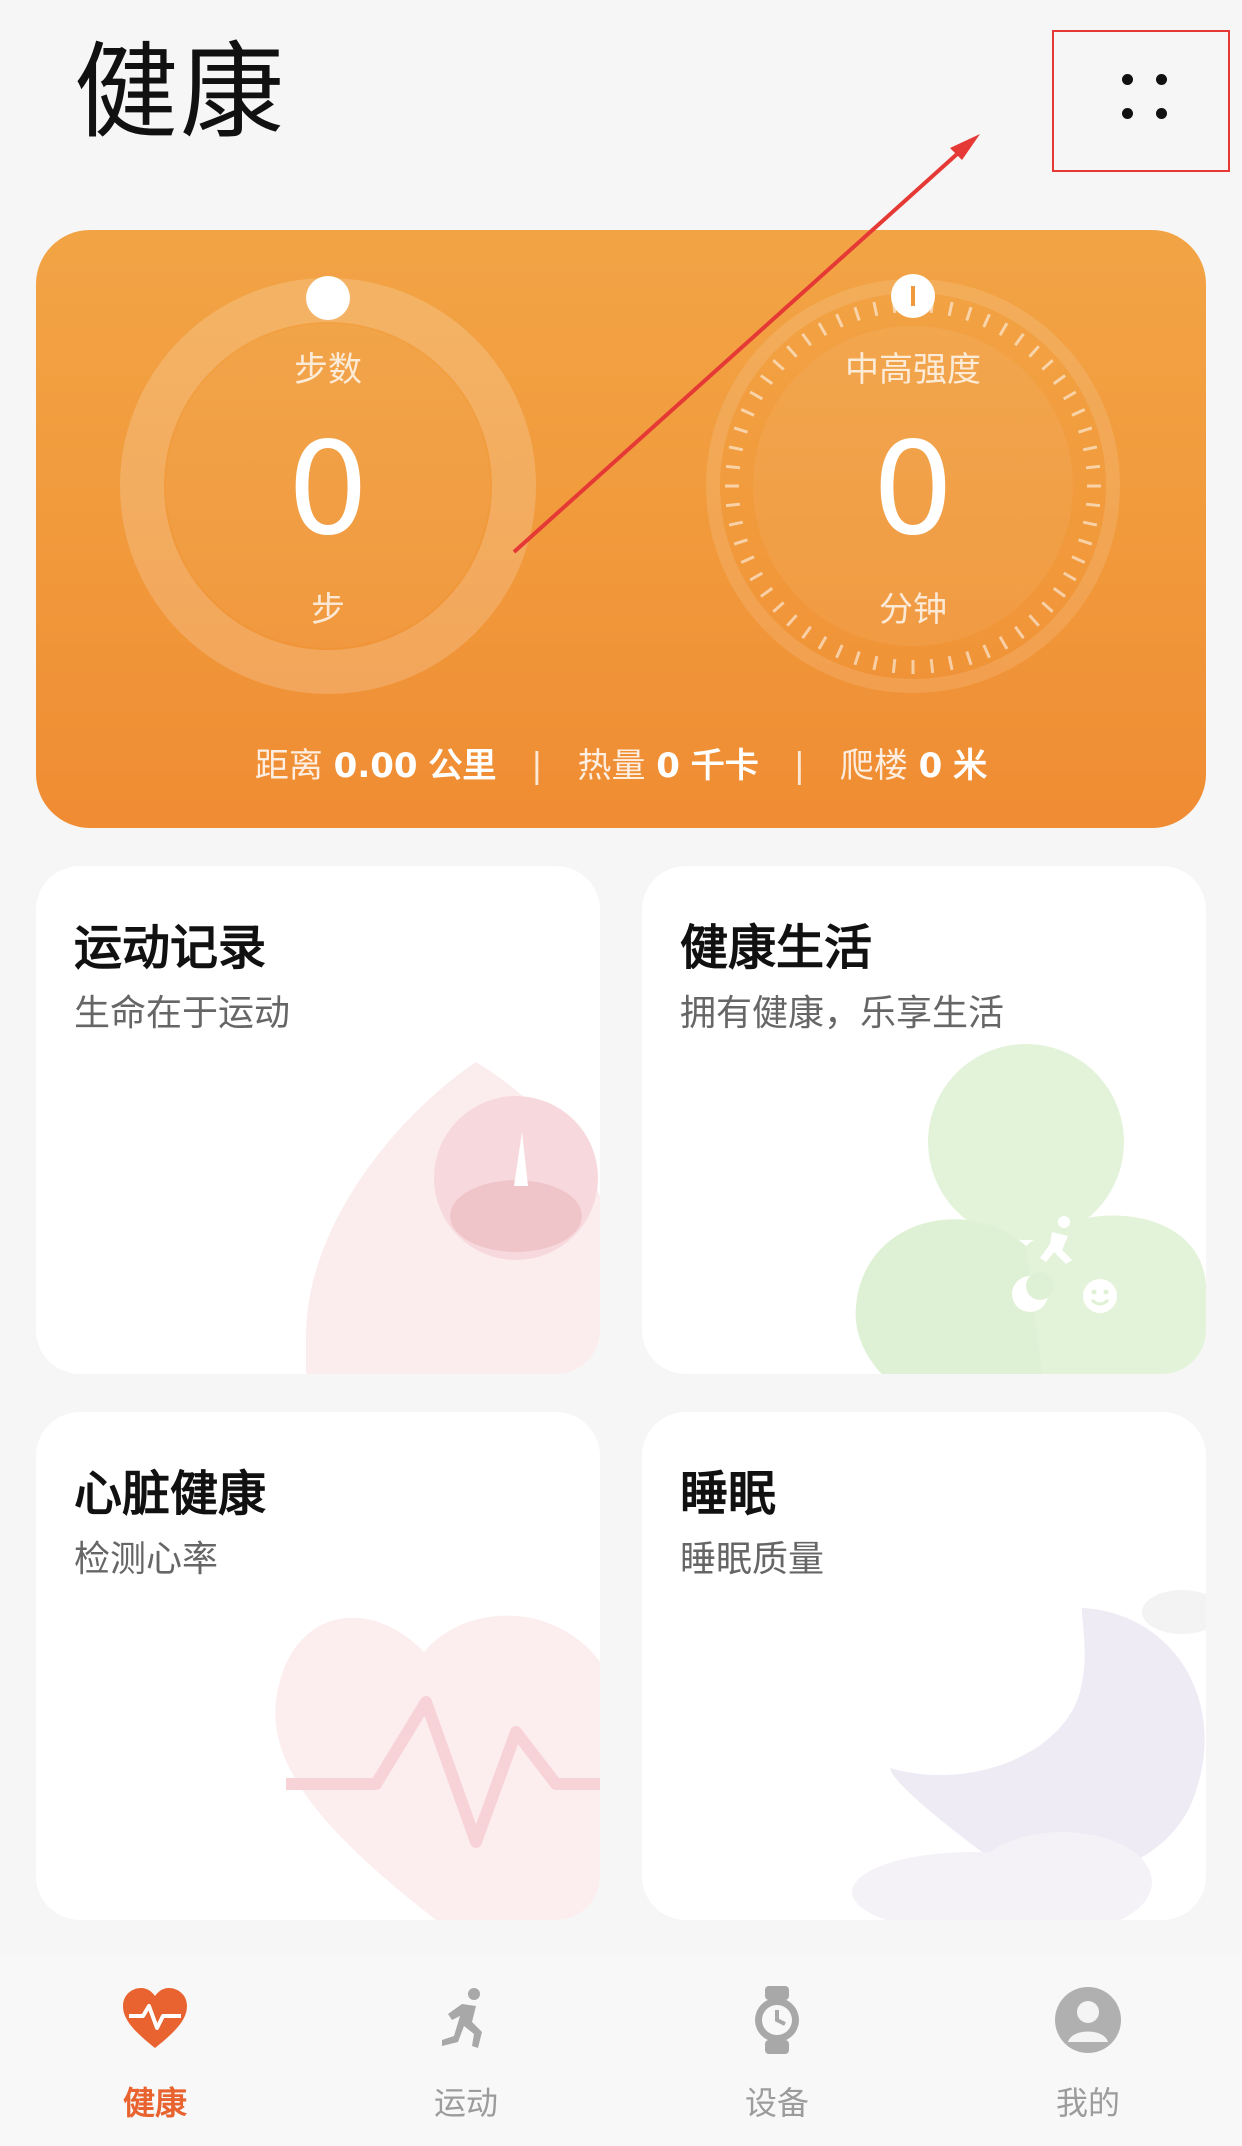 The width and height of the screenshot is (1242, 2146). Describe the element at coordinates (154, 2103) in the screenshot. I see `nav-label: 健康` at that location.